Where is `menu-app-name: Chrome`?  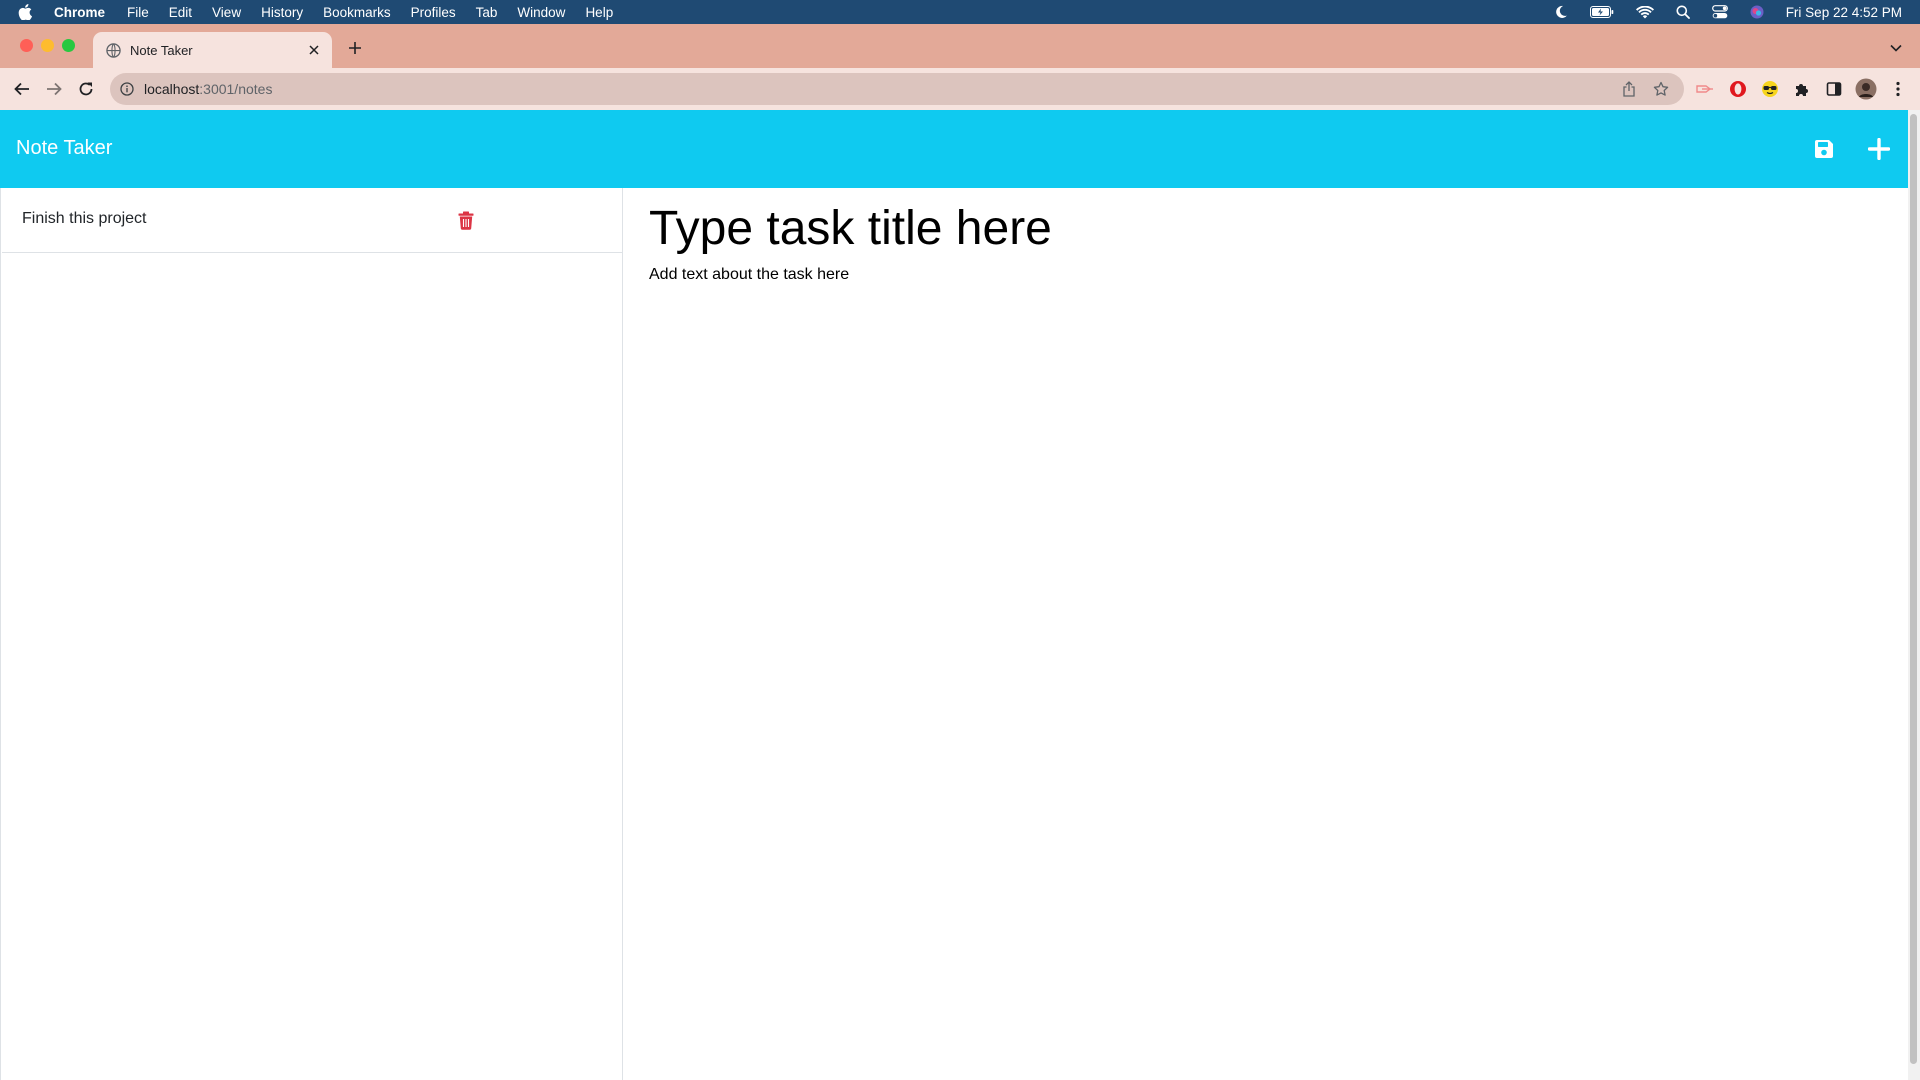
menu-app-name: Chrome is located at coordinates (79, 12).